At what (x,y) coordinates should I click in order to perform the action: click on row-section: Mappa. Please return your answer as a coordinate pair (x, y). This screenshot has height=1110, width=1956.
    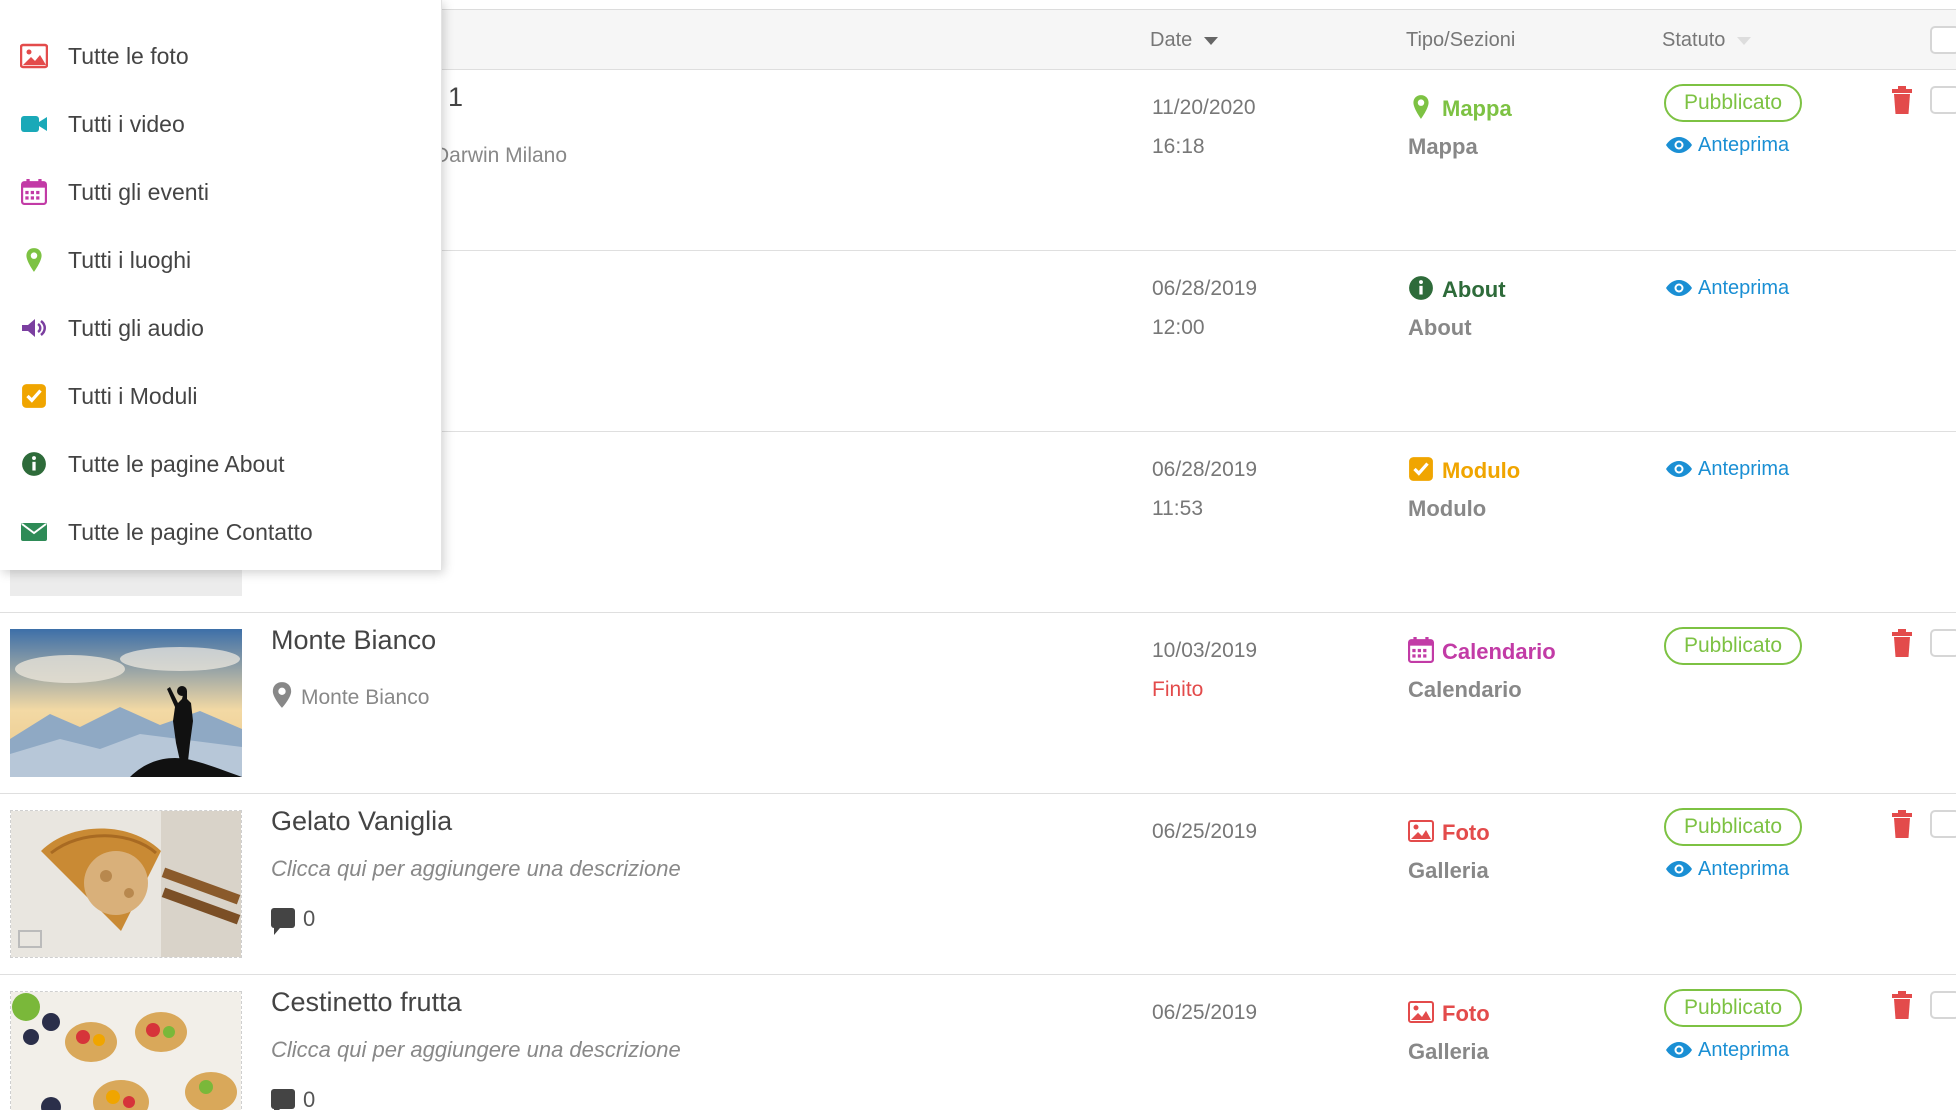
    Looking at the image, I should click on (1443, 146).